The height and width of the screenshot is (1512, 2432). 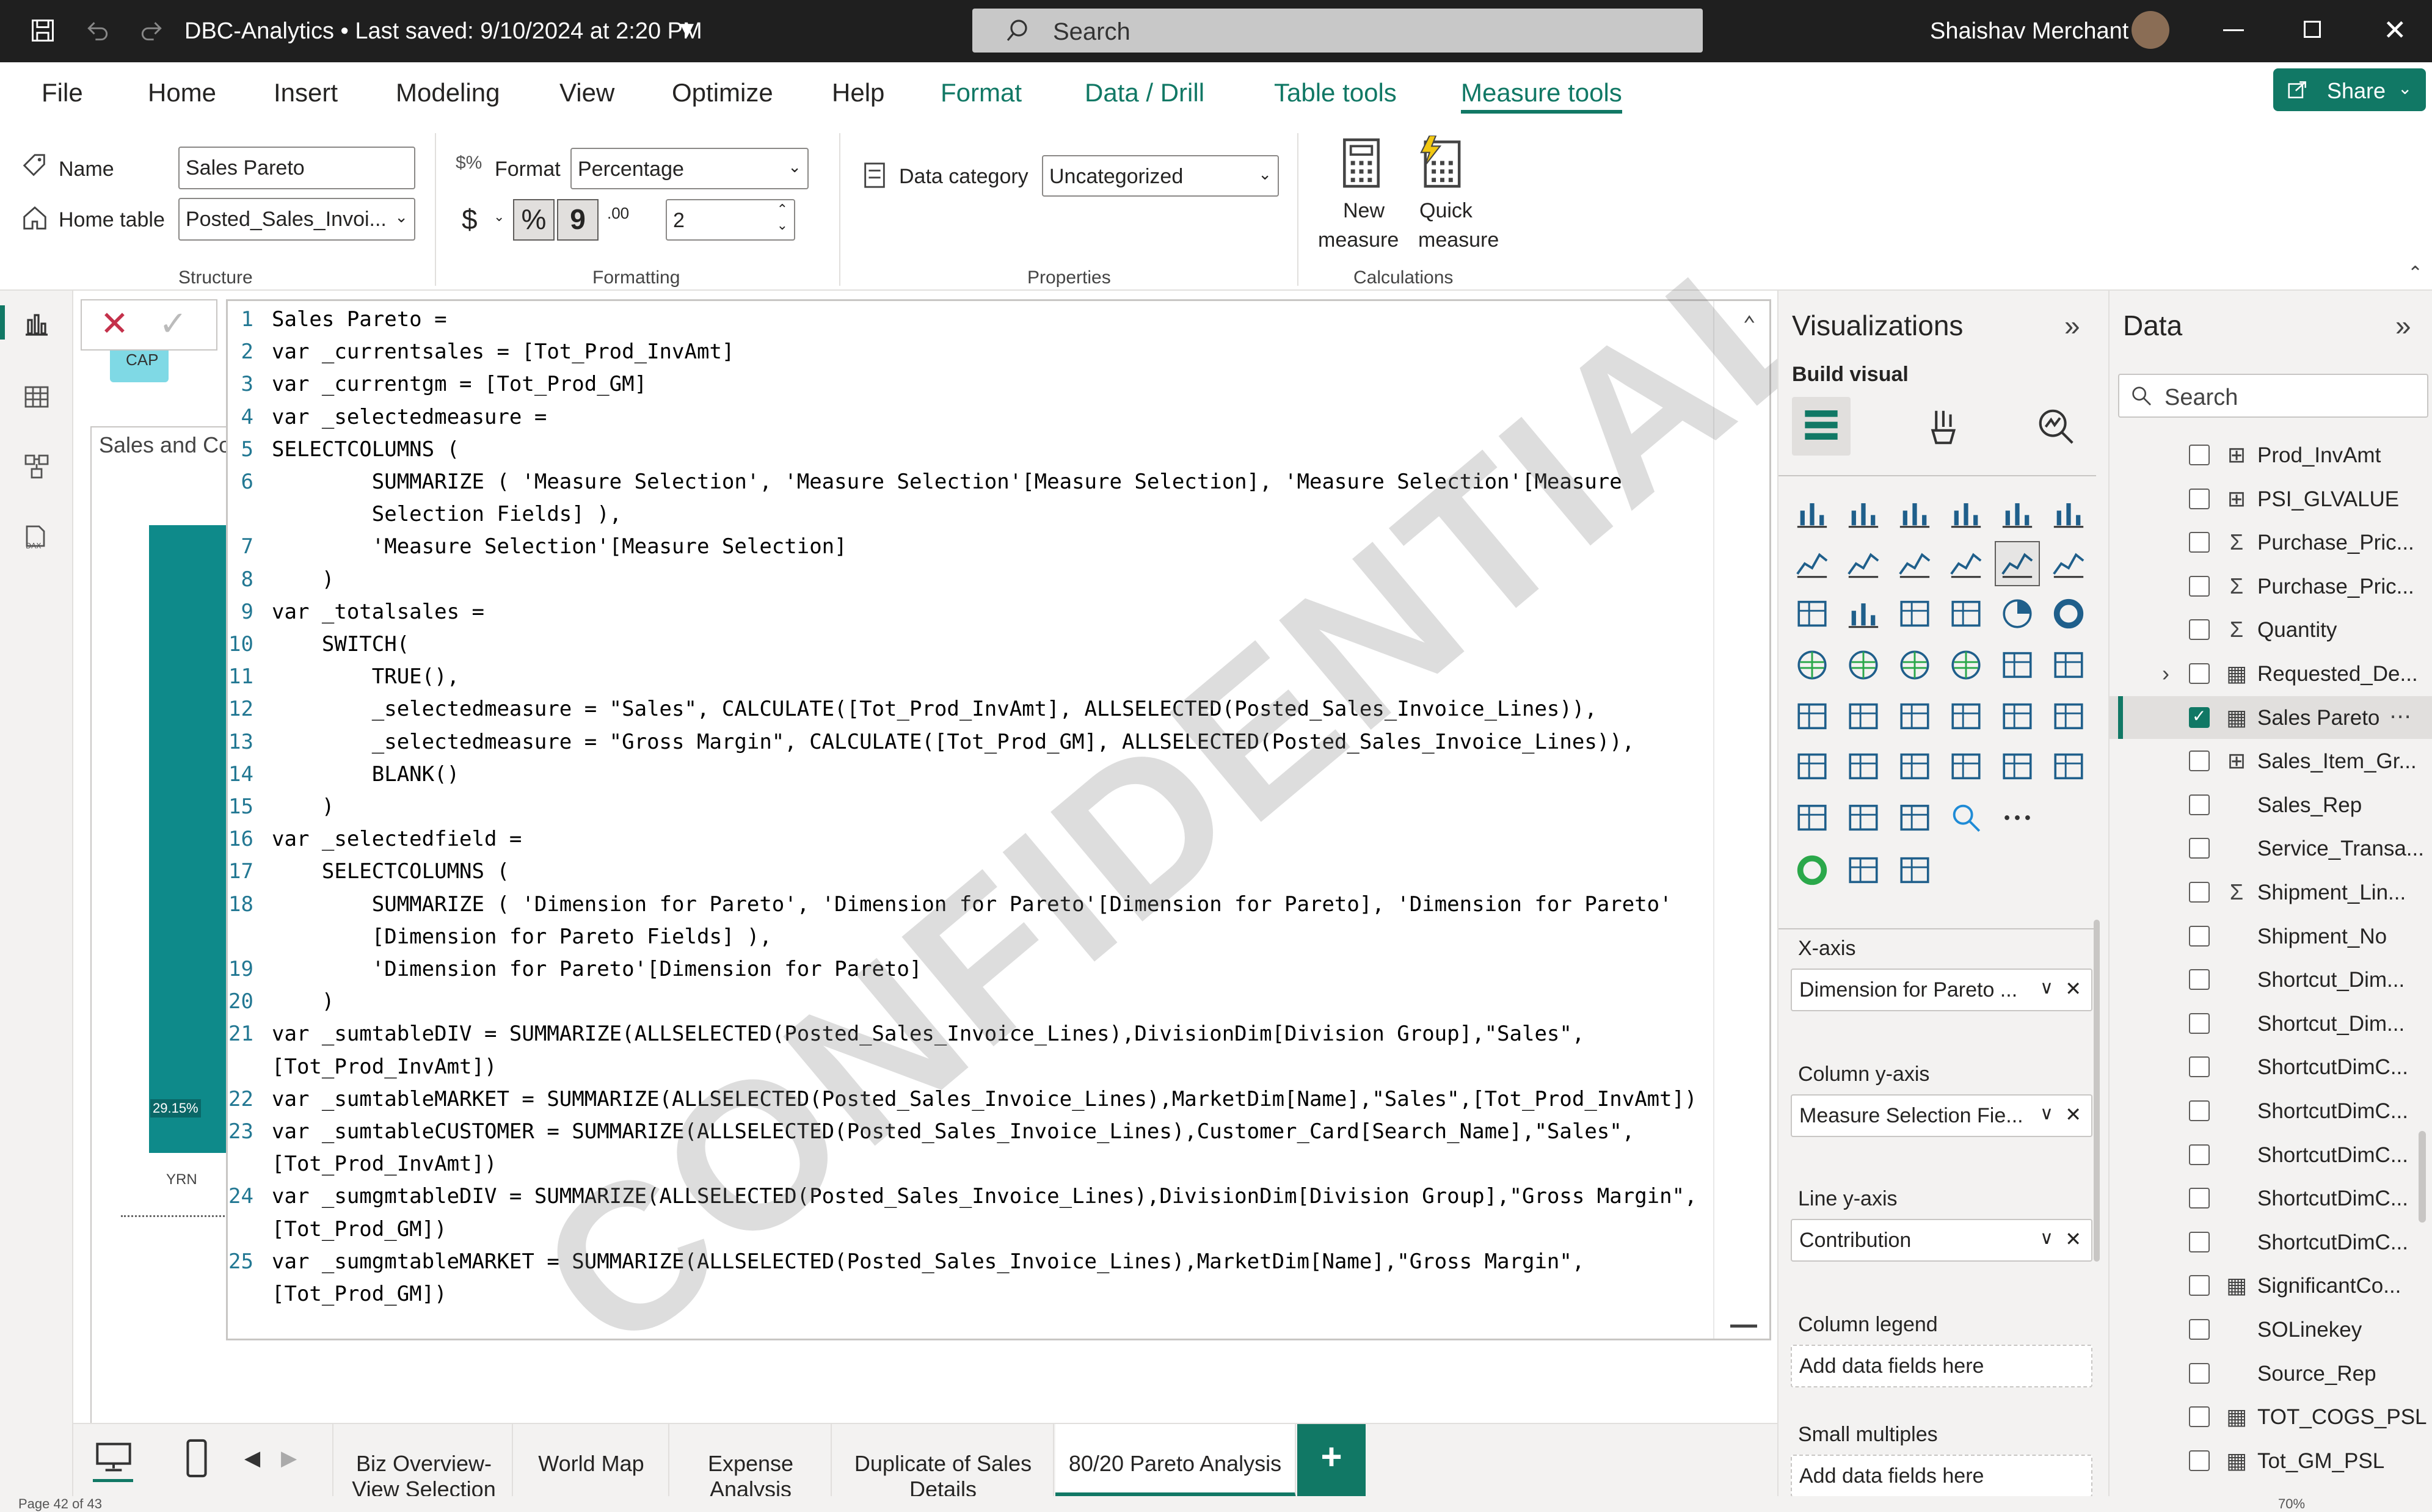 I want to click on key-influencers-icon, so click(x=1812, y=818).